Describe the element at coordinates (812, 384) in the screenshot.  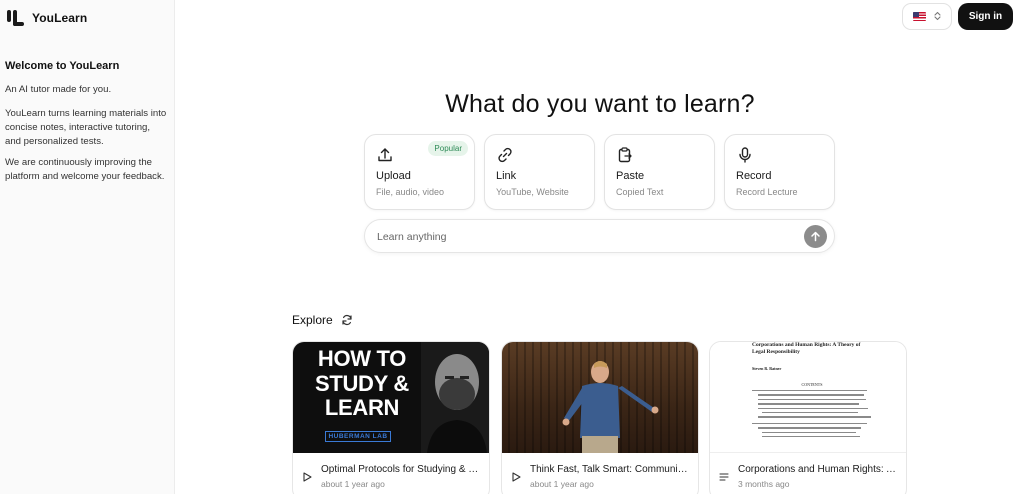
I see `document-contents-label: CONTENTS` at that location.